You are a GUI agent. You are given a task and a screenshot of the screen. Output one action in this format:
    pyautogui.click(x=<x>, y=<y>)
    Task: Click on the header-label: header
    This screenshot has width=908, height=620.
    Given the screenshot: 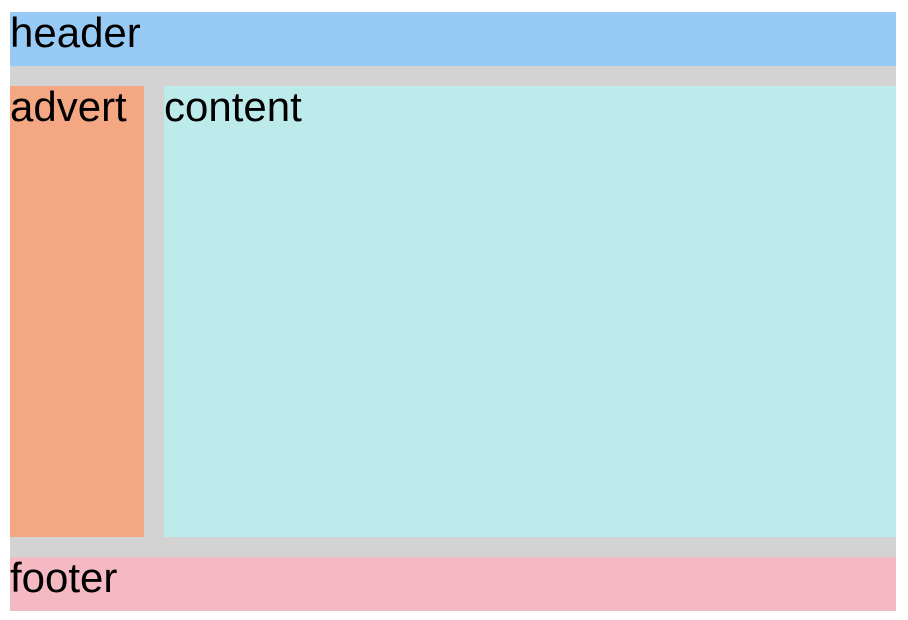 What is the action you would take?
    pyautogui.click(x=75, y=34)
    